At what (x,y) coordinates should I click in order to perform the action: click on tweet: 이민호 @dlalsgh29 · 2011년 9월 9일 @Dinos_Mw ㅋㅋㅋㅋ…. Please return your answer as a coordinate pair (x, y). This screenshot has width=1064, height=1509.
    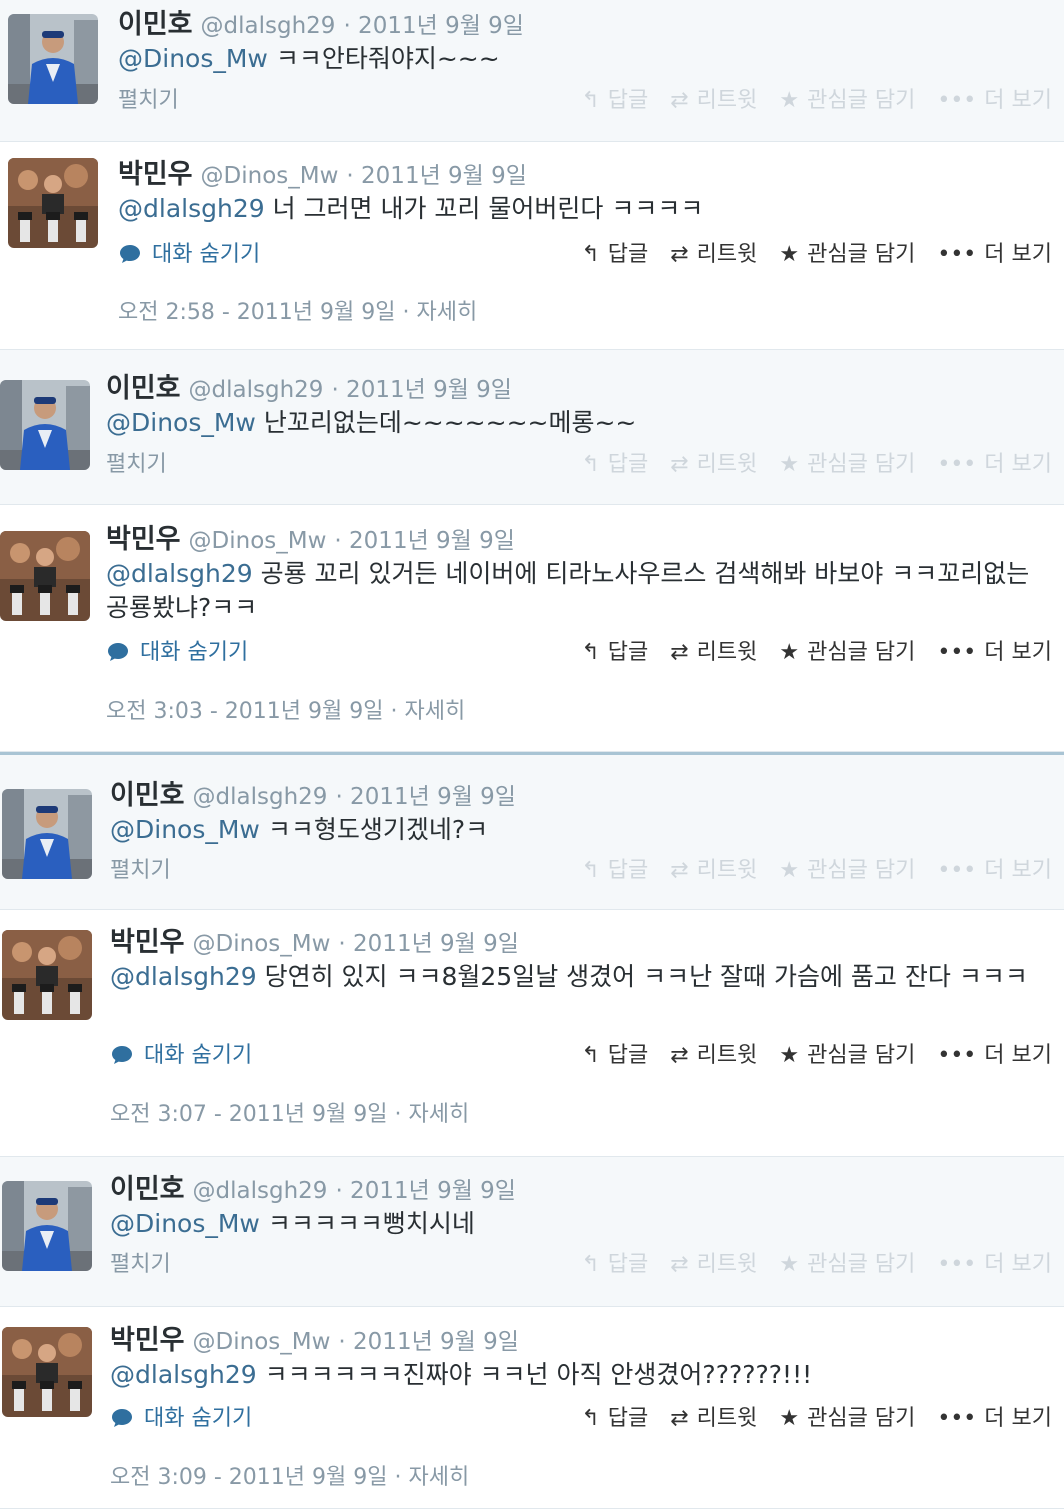
    Looking at the image, I should click on (532, 1232).